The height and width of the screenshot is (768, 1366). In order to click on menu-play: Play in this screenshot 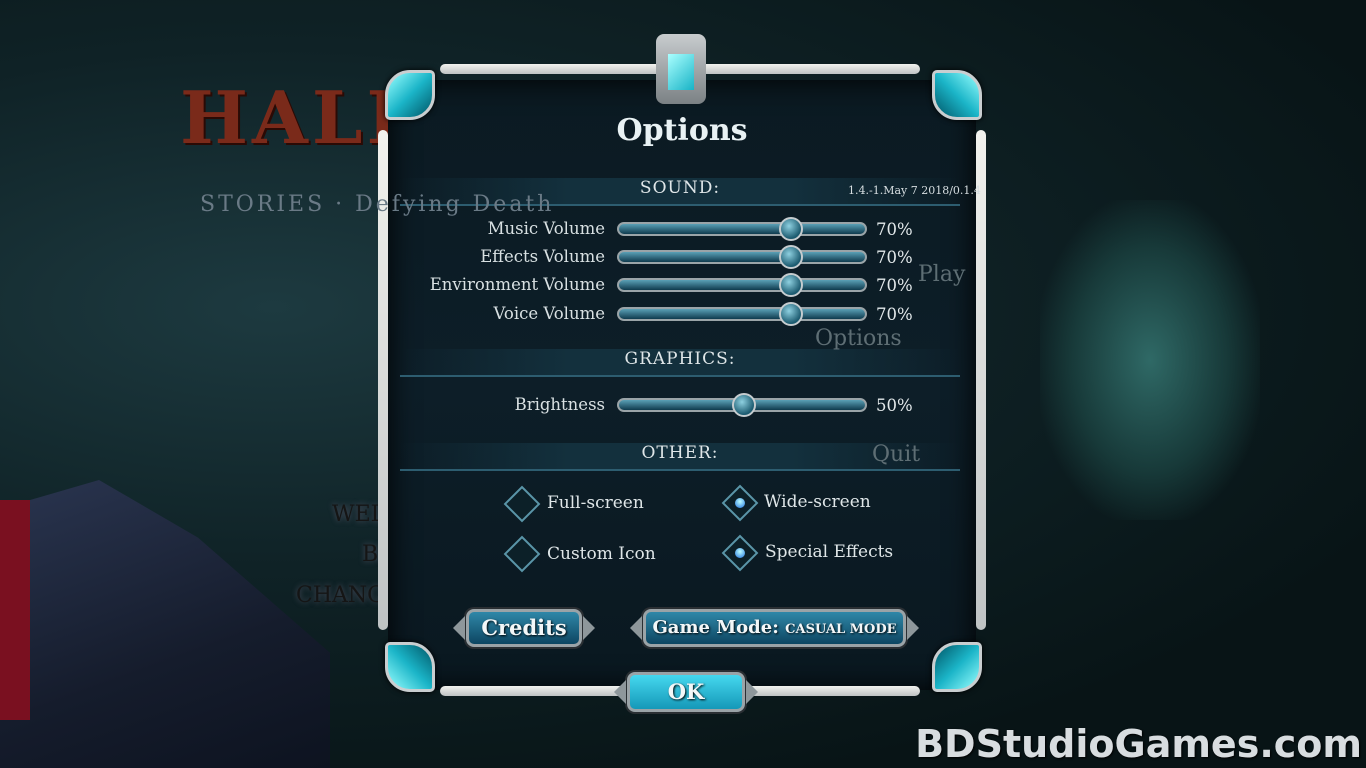, I will do `click(942, 274)`.